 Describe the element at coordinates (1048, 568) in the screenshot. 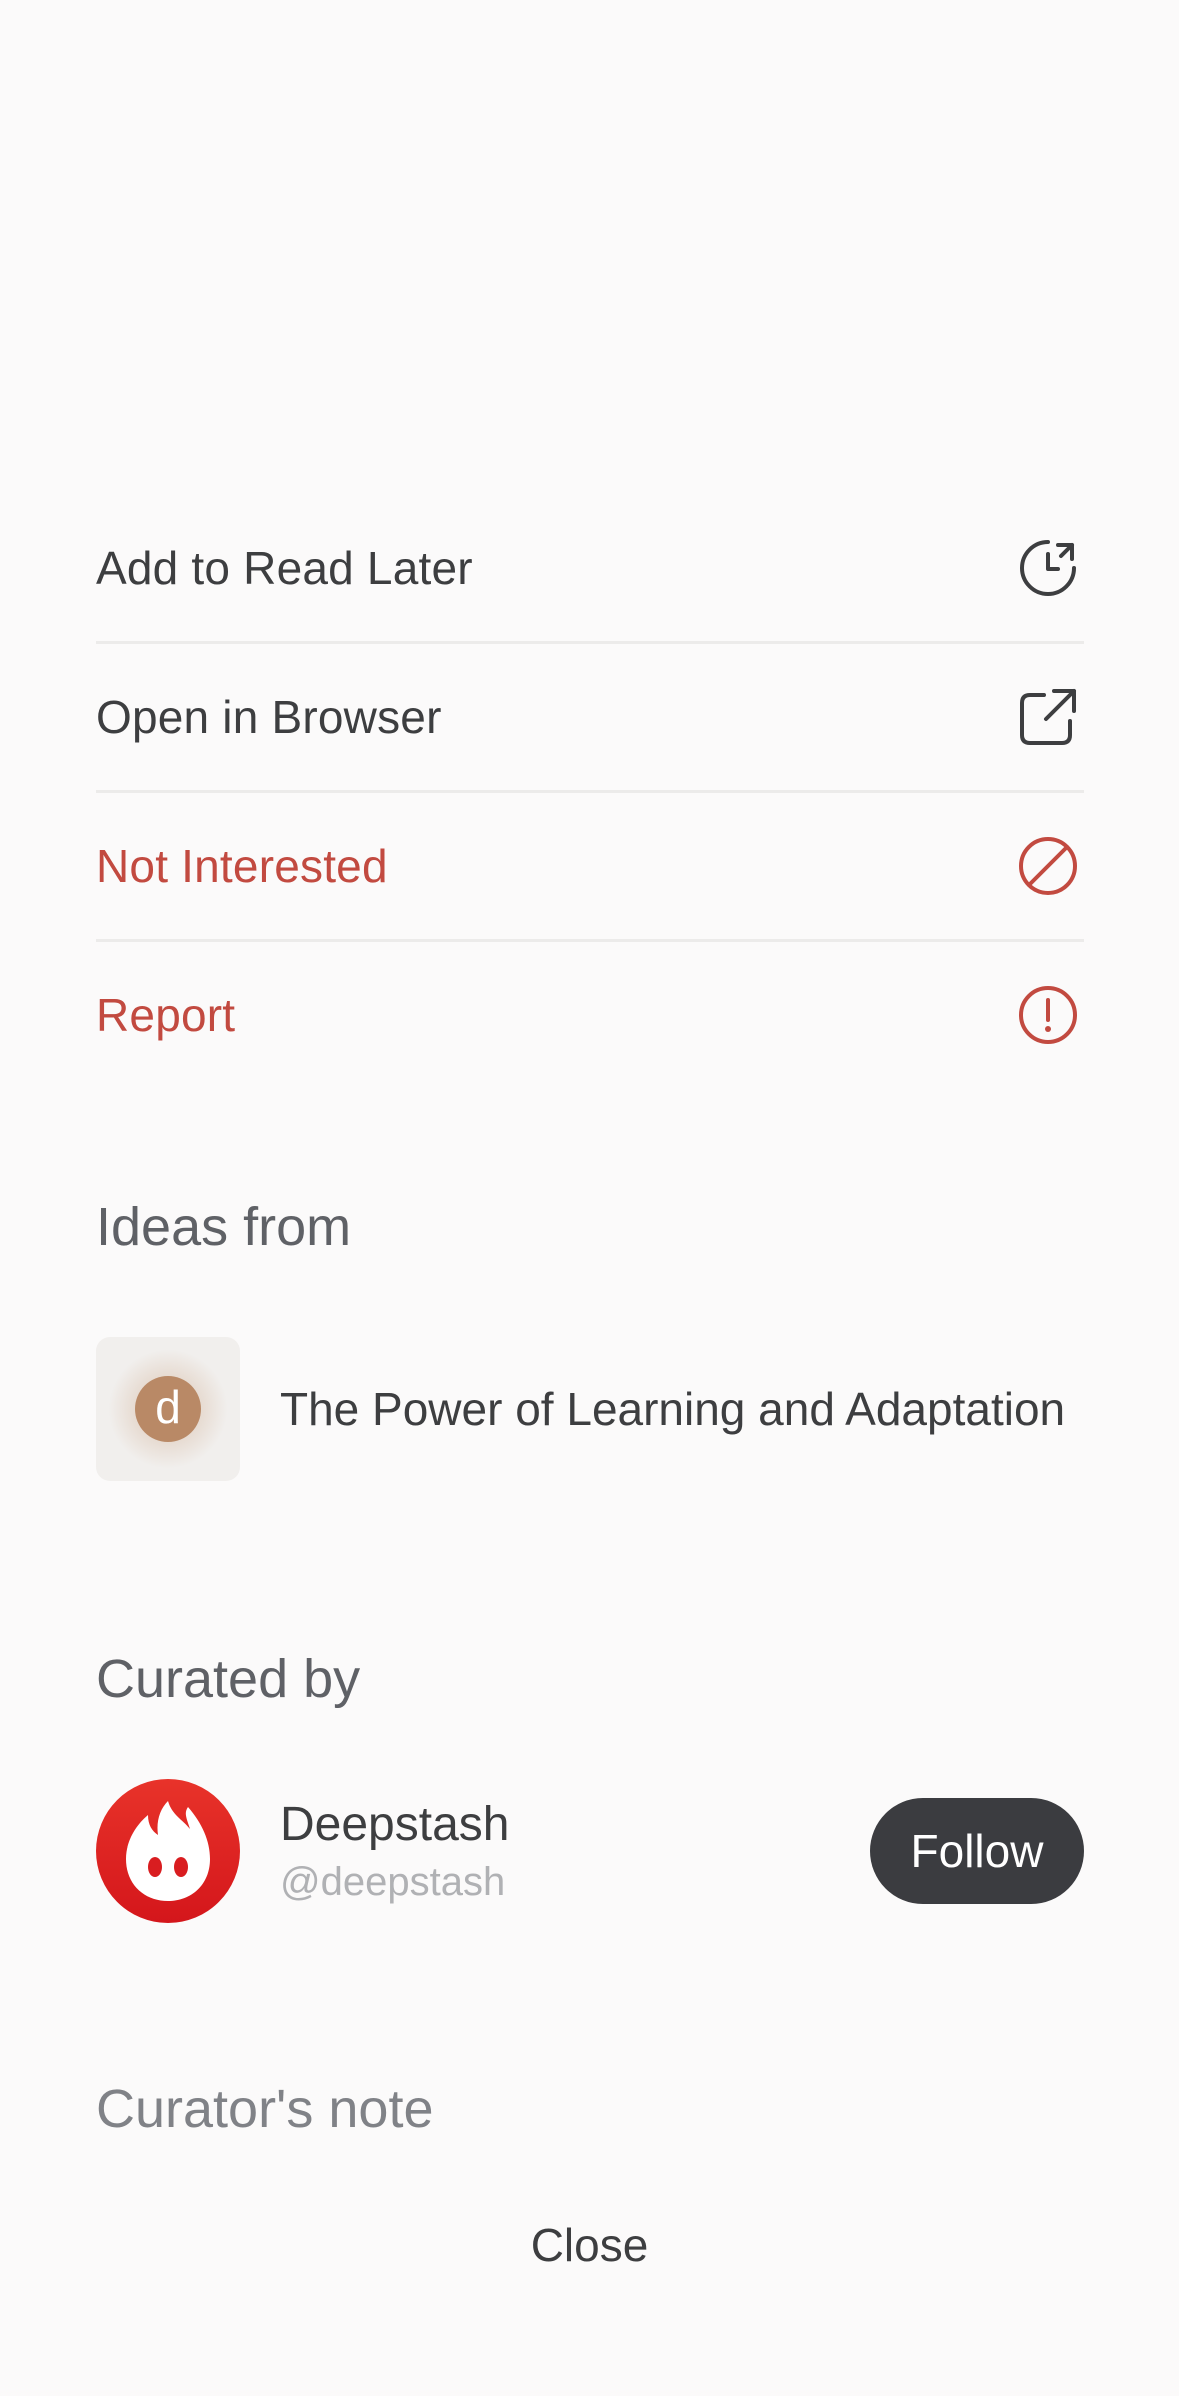

I see `clock-refresh-icon` at that location.